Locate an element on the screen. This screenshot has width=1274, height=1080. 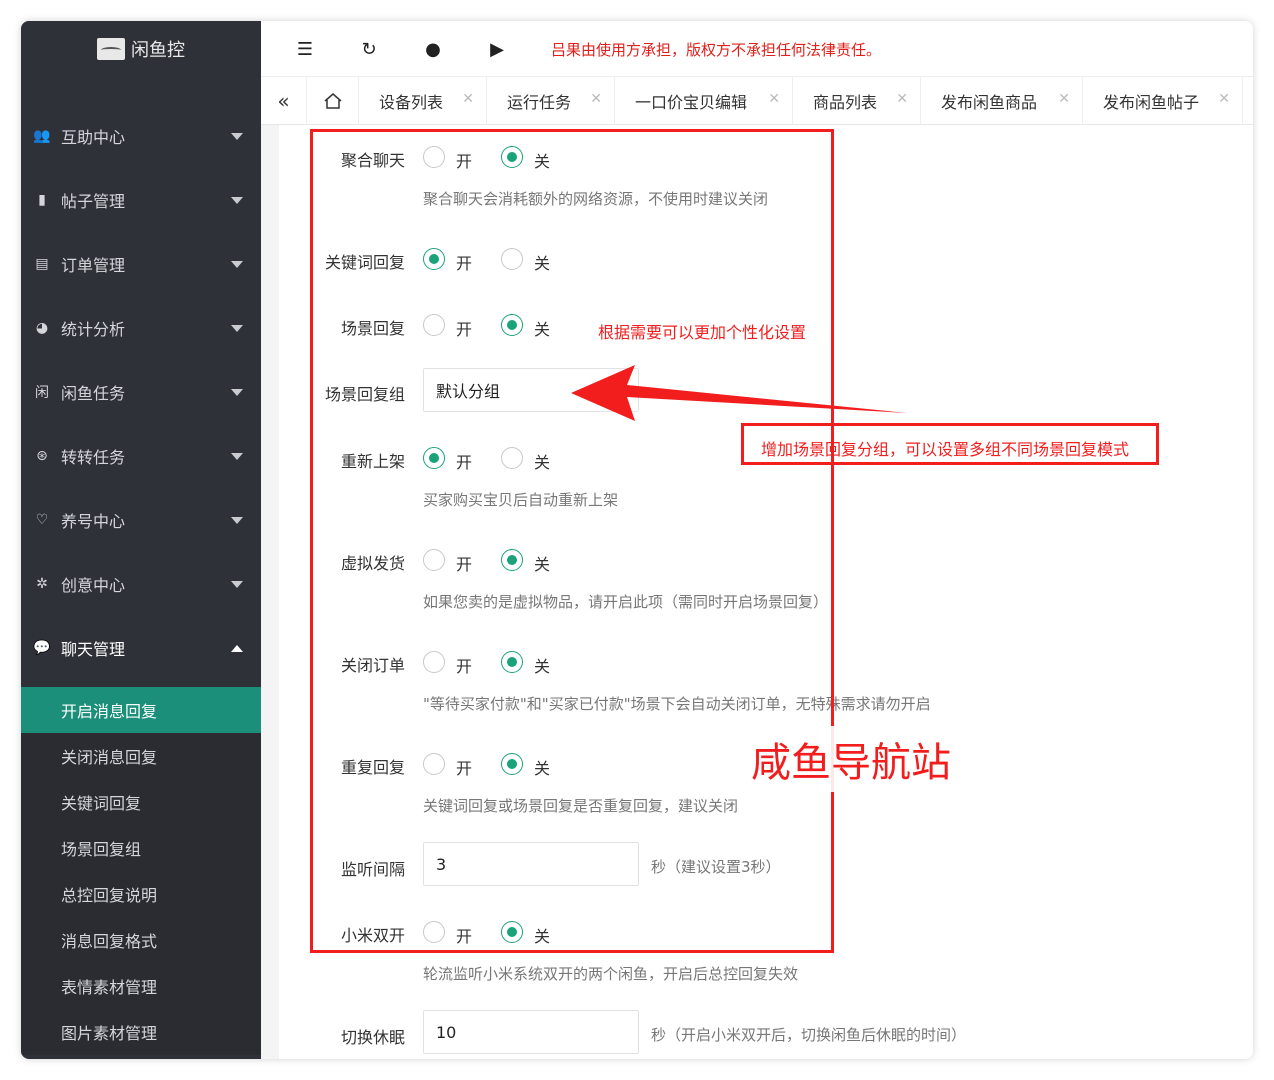
disclaimer-notice: 吕果由使用方承担，版权方不承担任何法律责任。 is located at coordinates (716, 50).